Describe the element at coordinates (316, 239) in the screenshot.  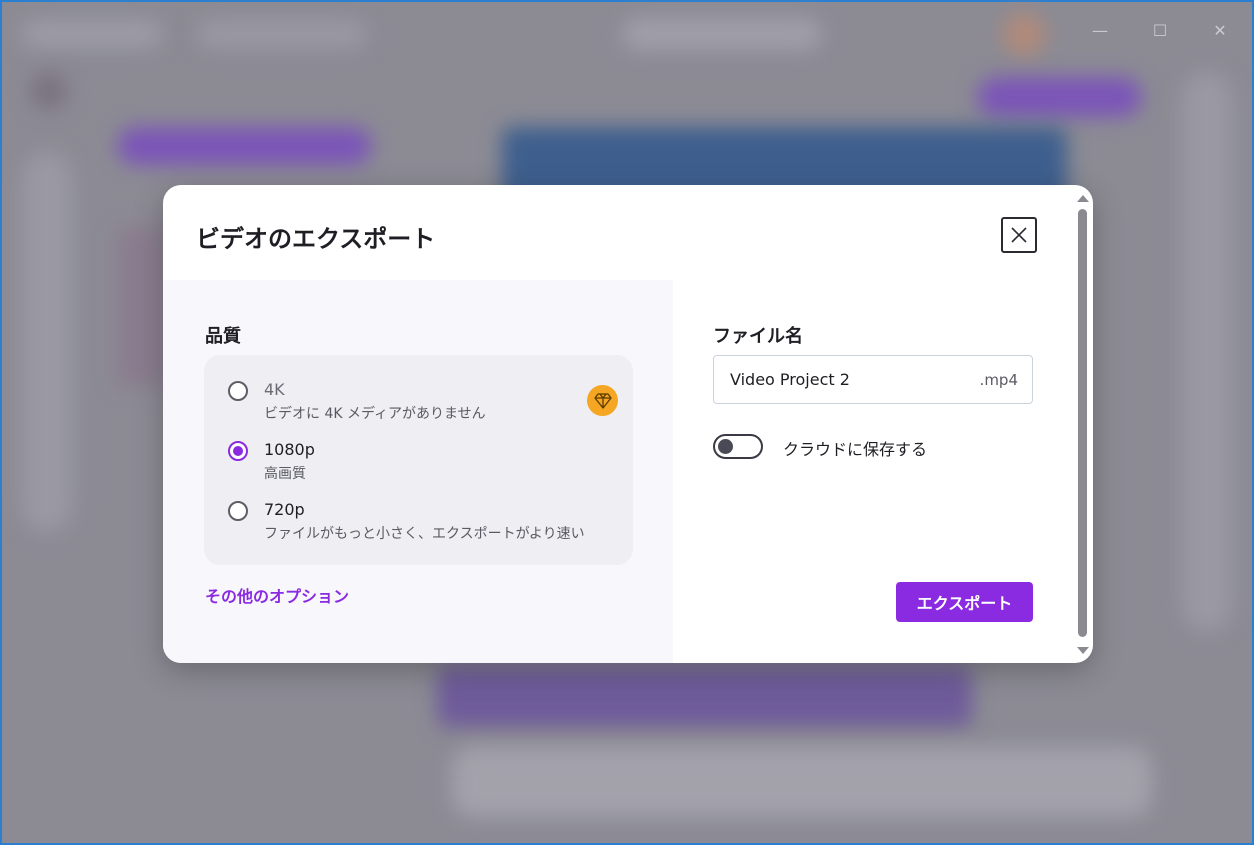
I see `dialog-title: ビデオのエクスポート` at that location.